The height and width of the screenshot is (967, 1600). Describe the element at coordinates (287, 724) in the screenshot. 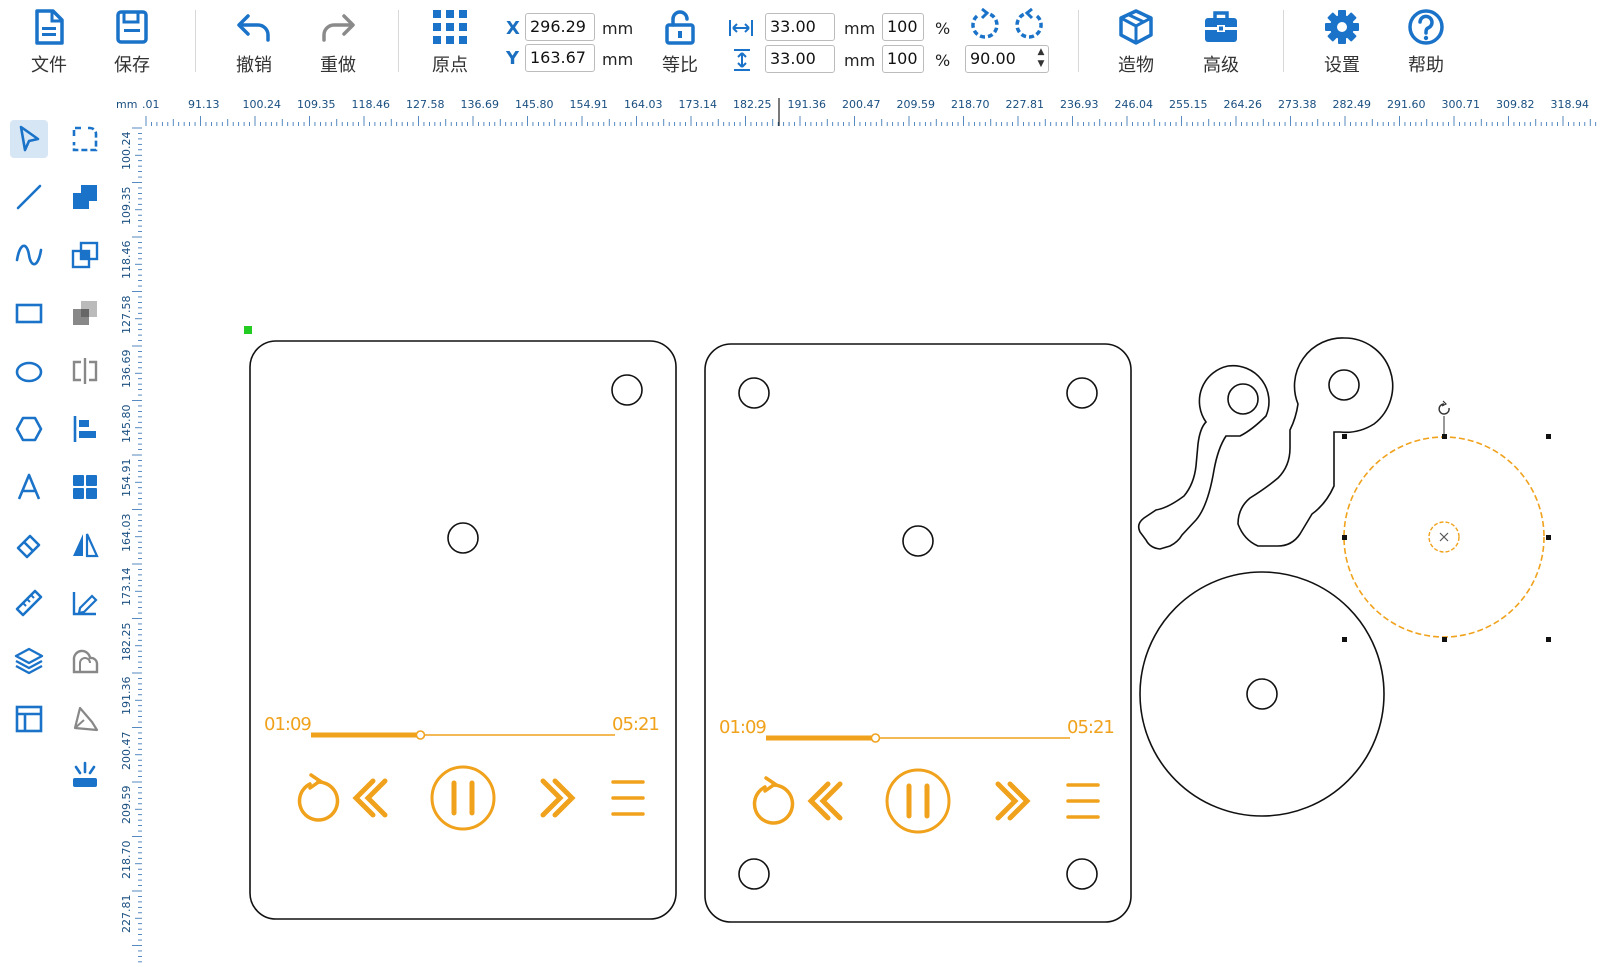

I see `time-start-label: 01:09` at that location.